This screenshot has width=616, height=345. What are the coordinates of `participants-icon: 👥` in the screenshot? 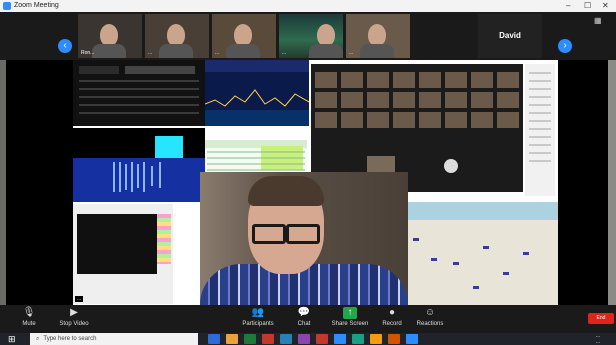 It's located at (258, 312).